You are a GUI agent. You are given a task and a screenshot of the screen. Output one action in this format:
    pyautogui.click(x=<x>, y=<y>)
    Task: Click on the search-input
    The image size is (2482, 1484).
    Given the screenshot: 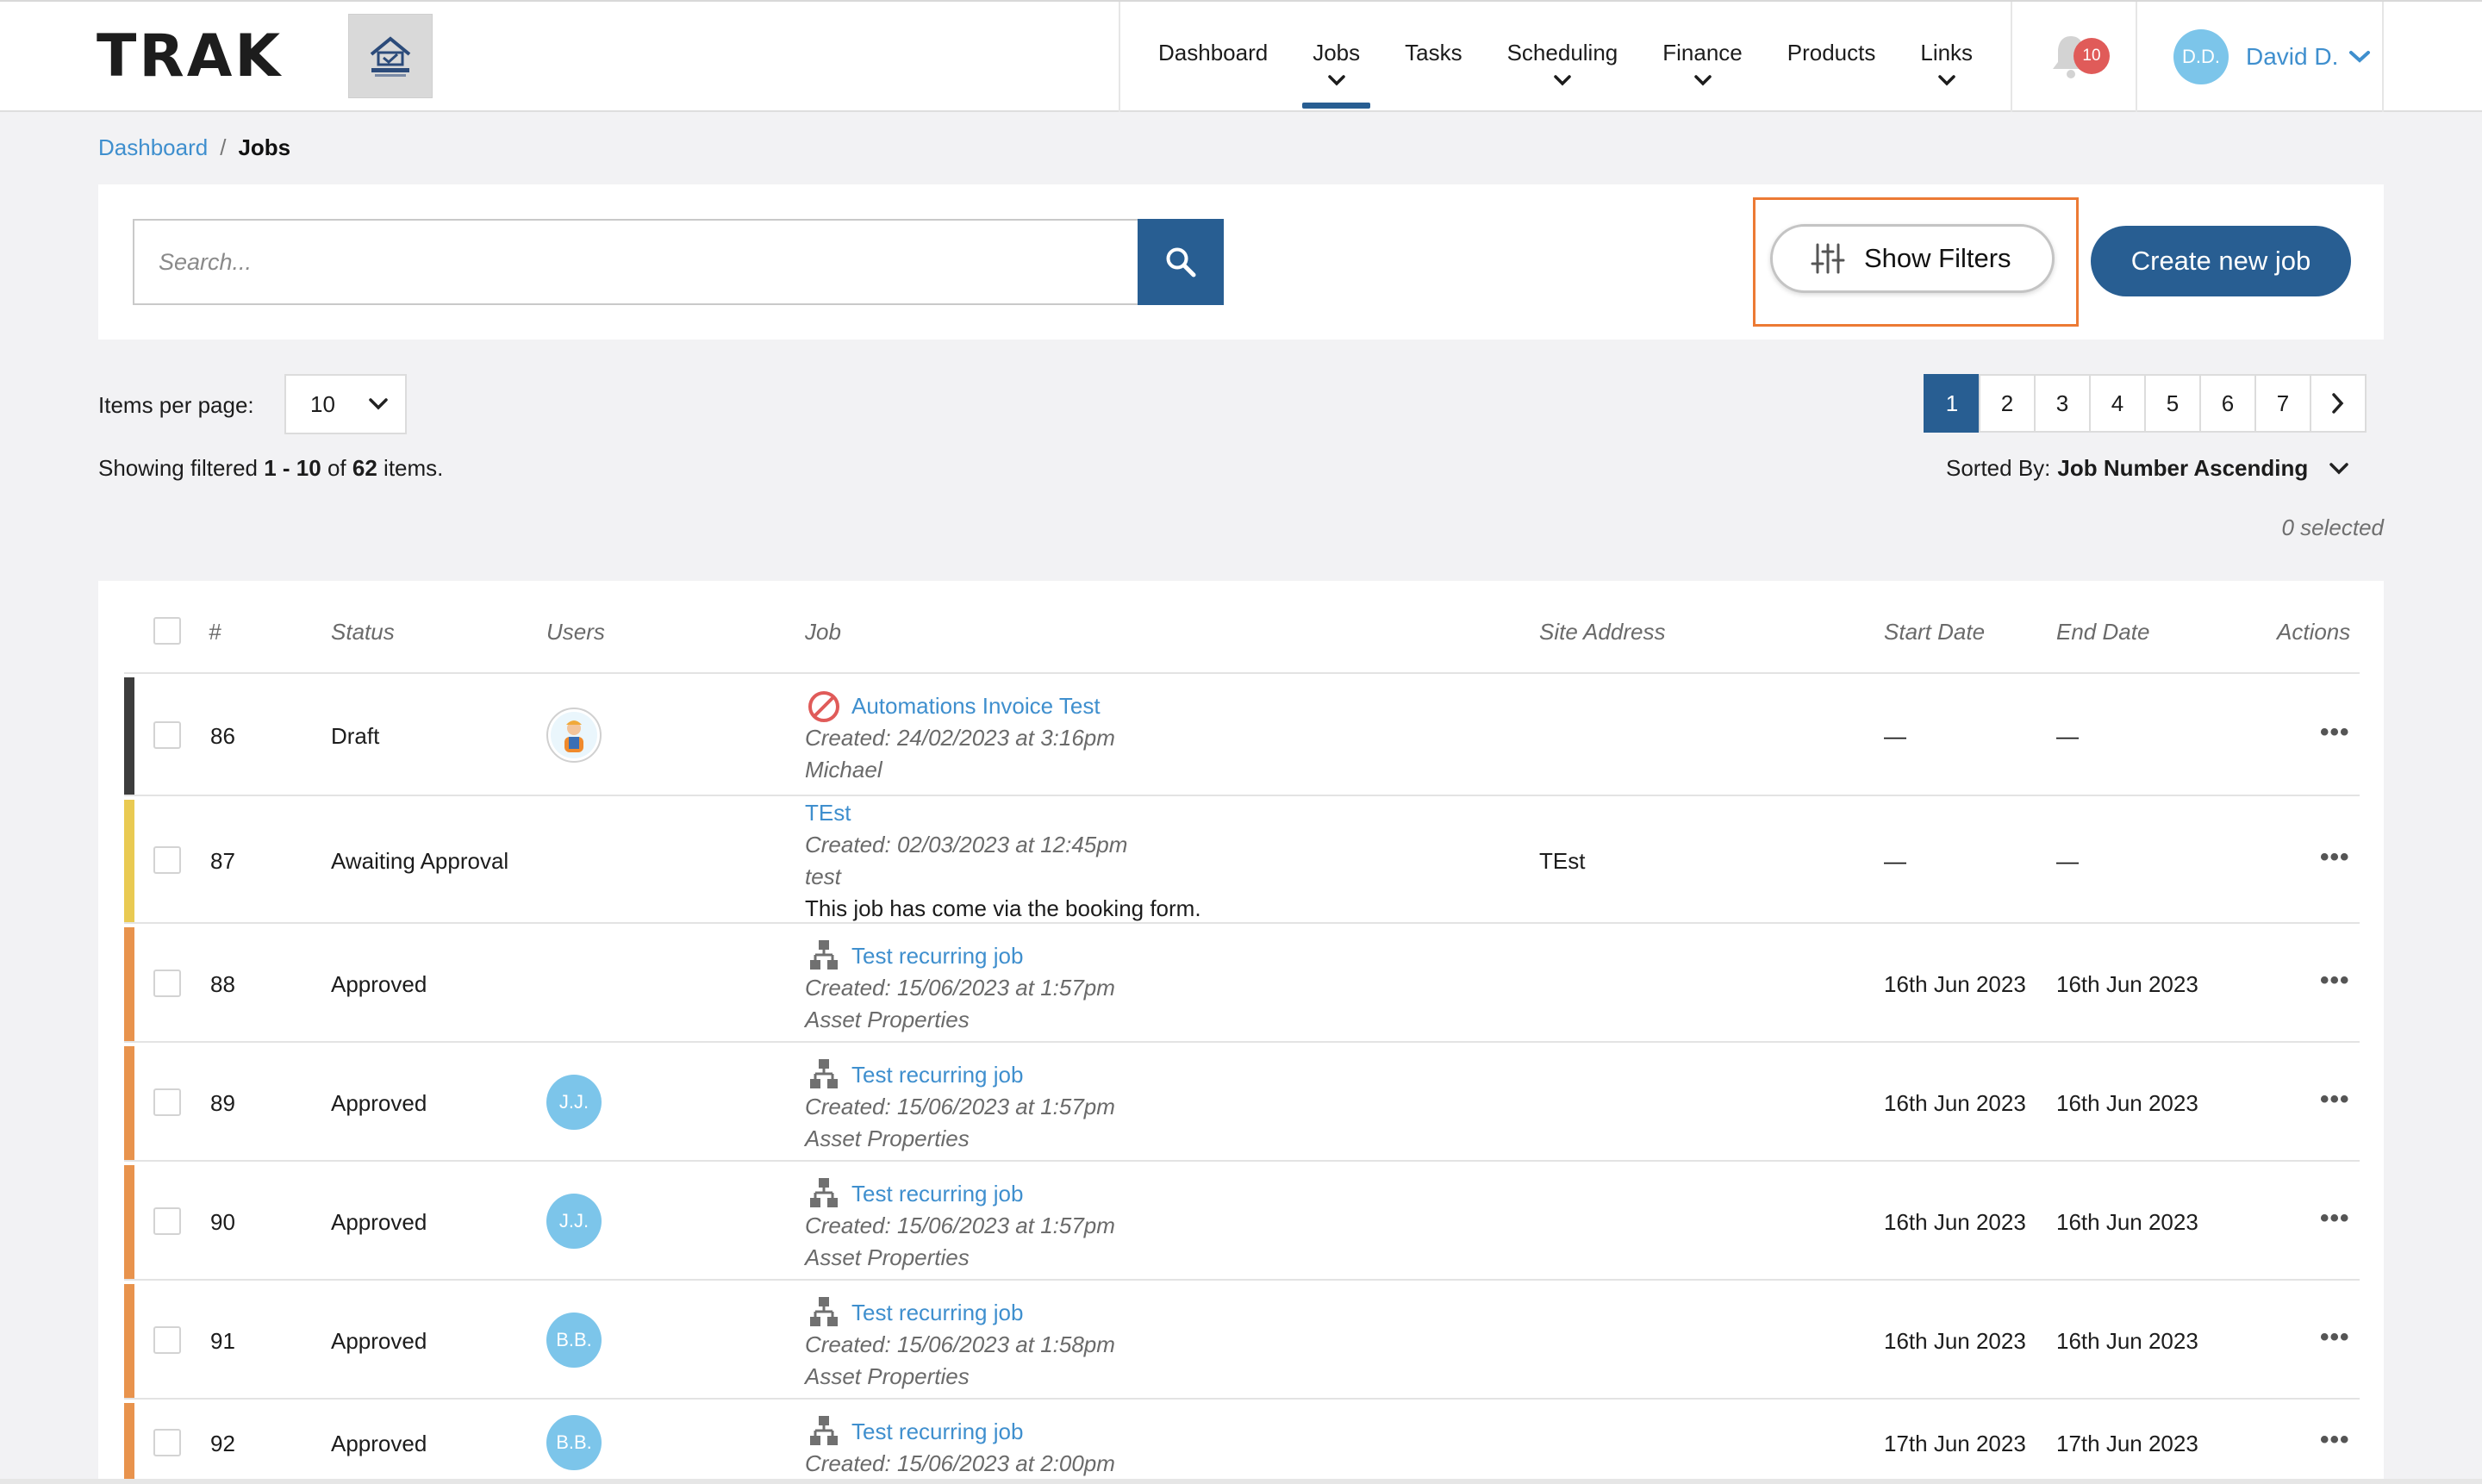 What is the action you would take?
    pyautogui.click(x=636, y=262)
    